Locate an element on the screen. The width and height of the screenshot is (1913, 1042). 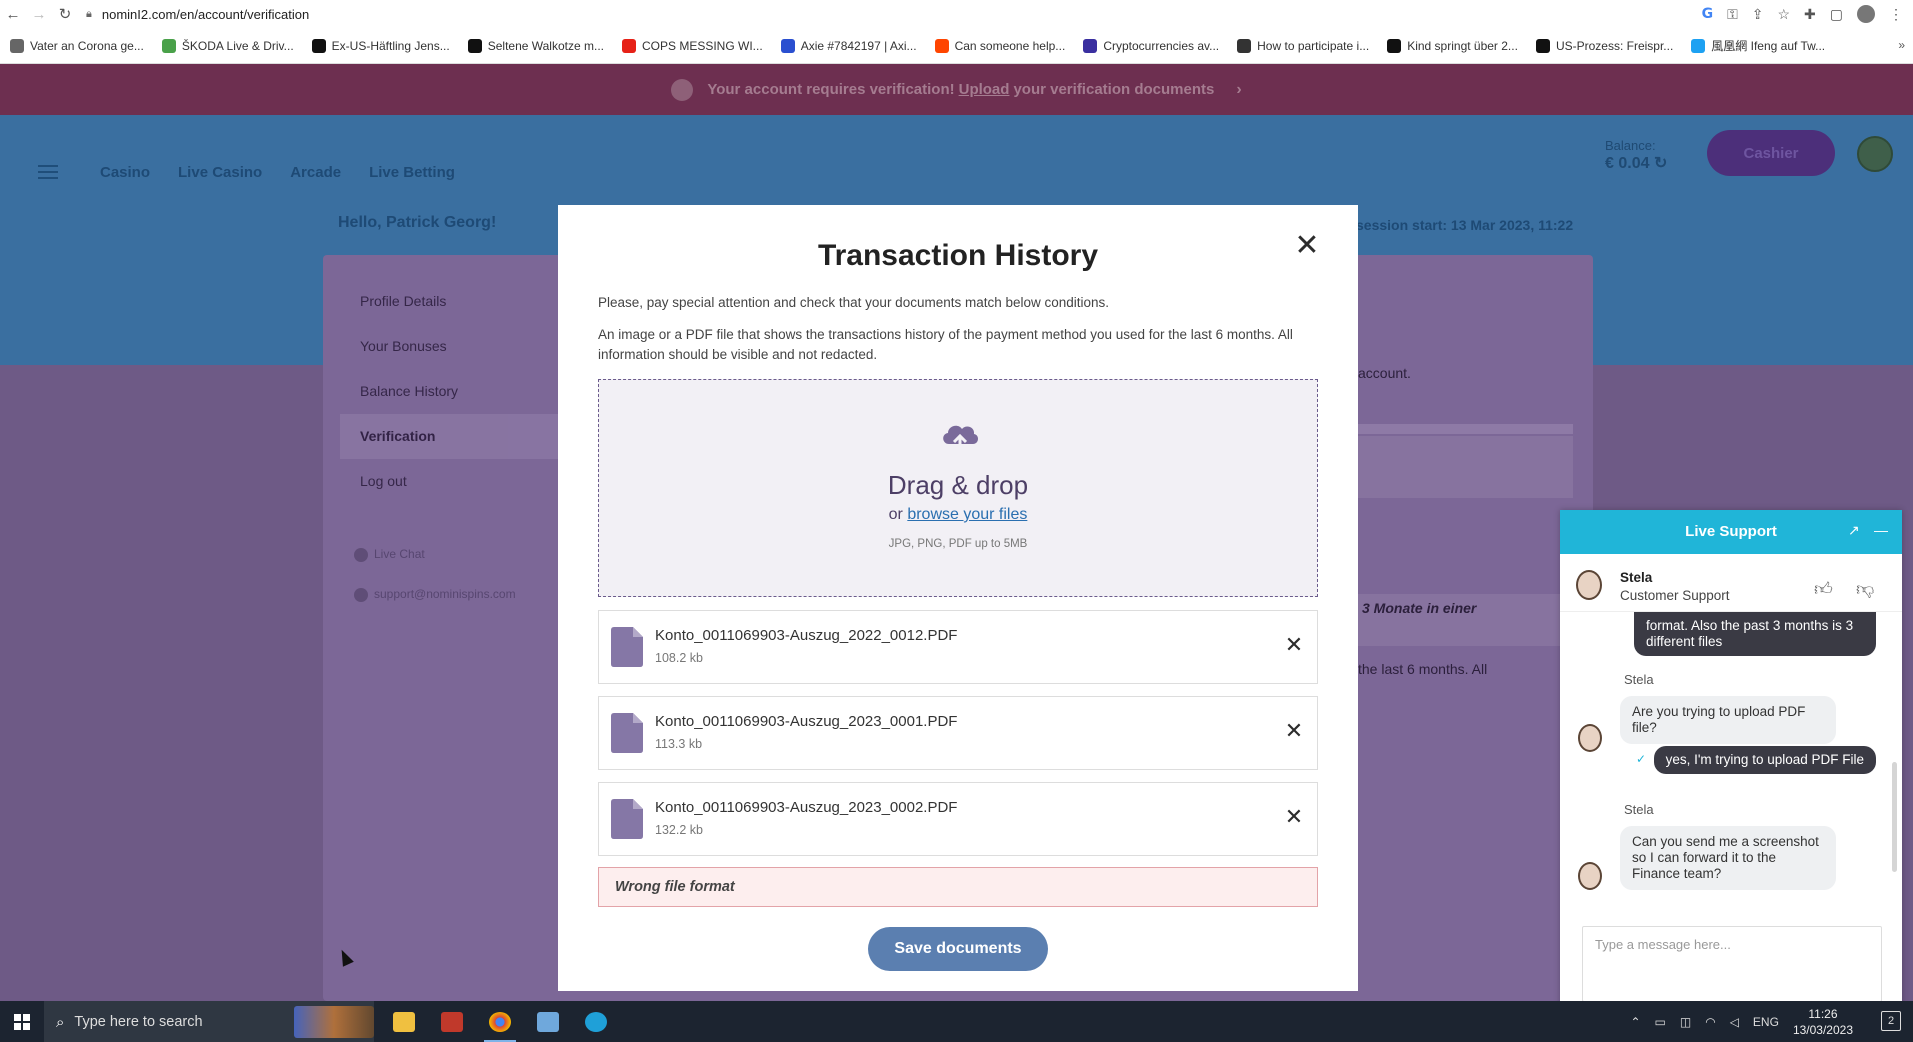
menu-dots-icon: ⋮ is located at coordinates (1896, 14).